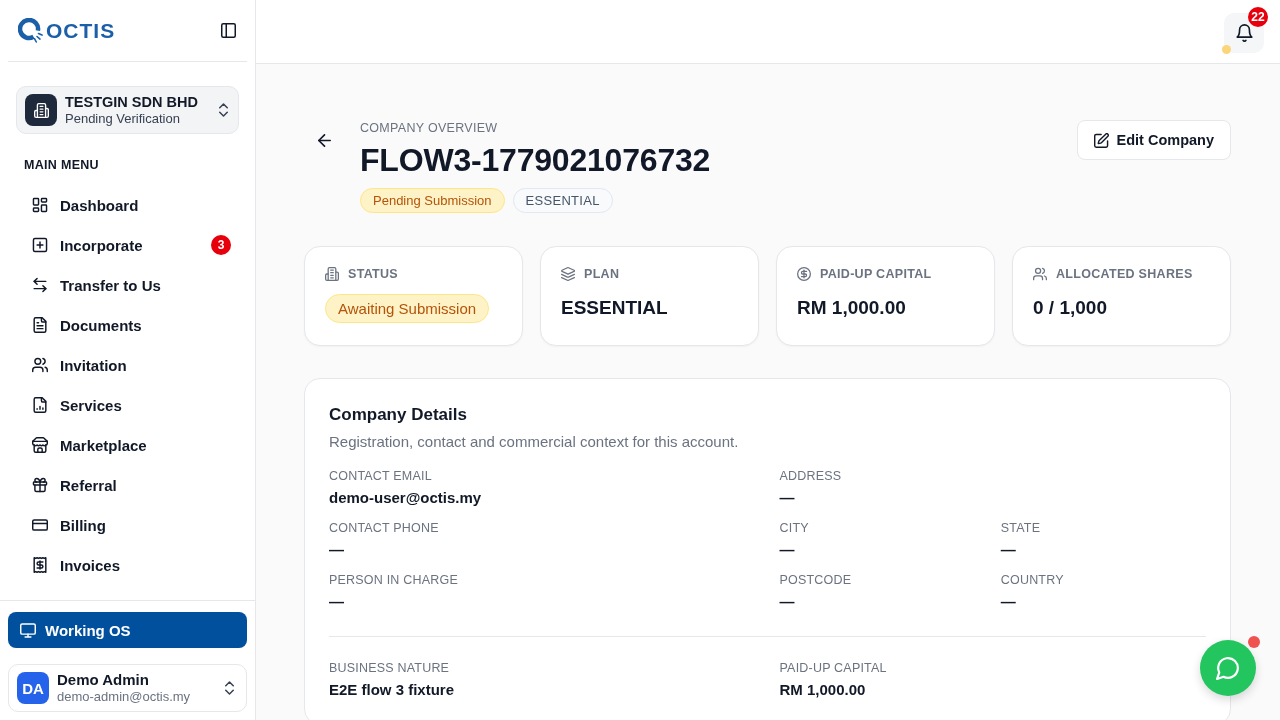  I want to click on sidebar-item: Services, so click(127, 405).